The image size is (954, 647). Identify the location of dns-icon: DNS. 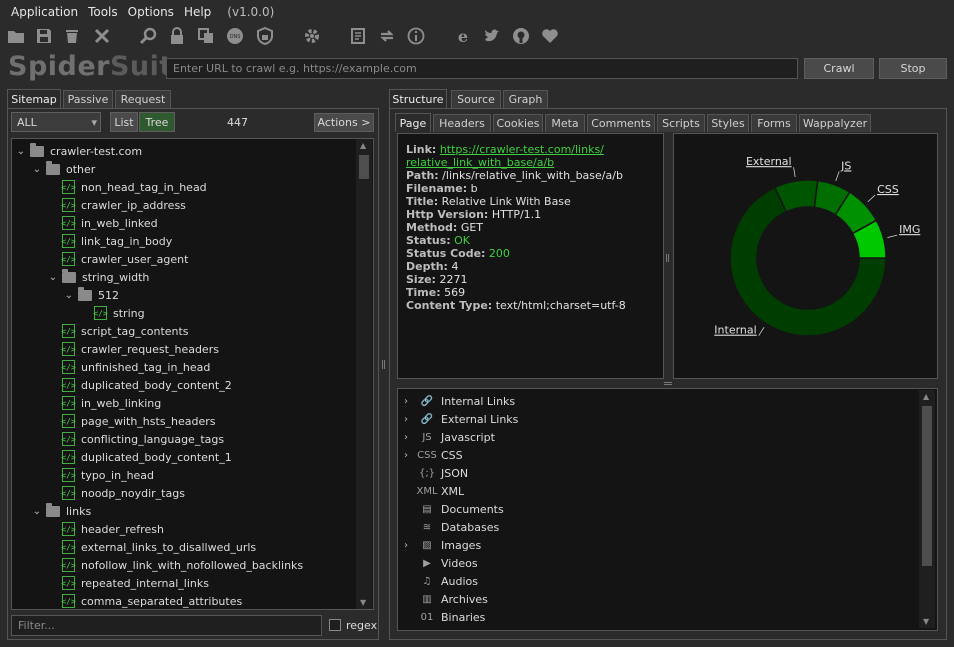
(235, 36).